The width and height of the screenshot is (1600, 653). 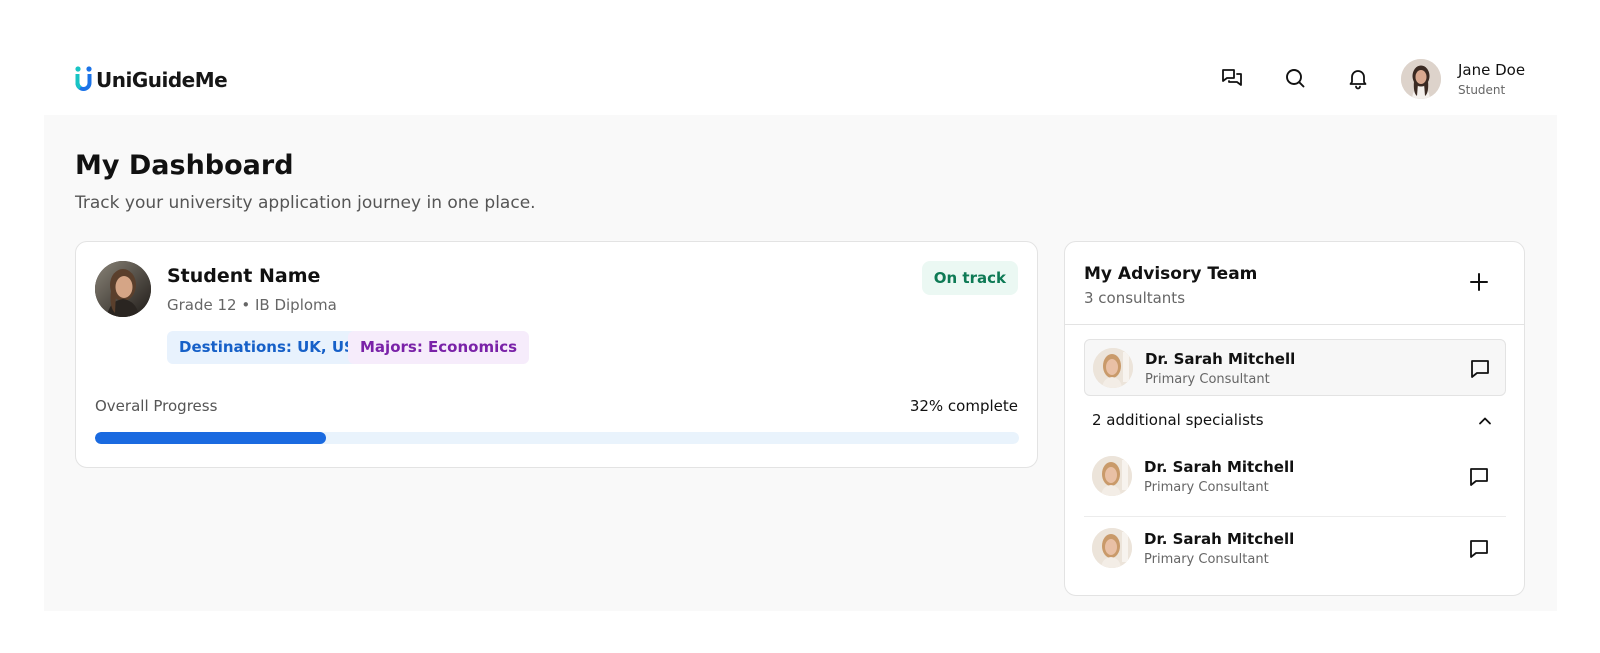 I want to click on status-badge: On track, so click(x=969, y=278).